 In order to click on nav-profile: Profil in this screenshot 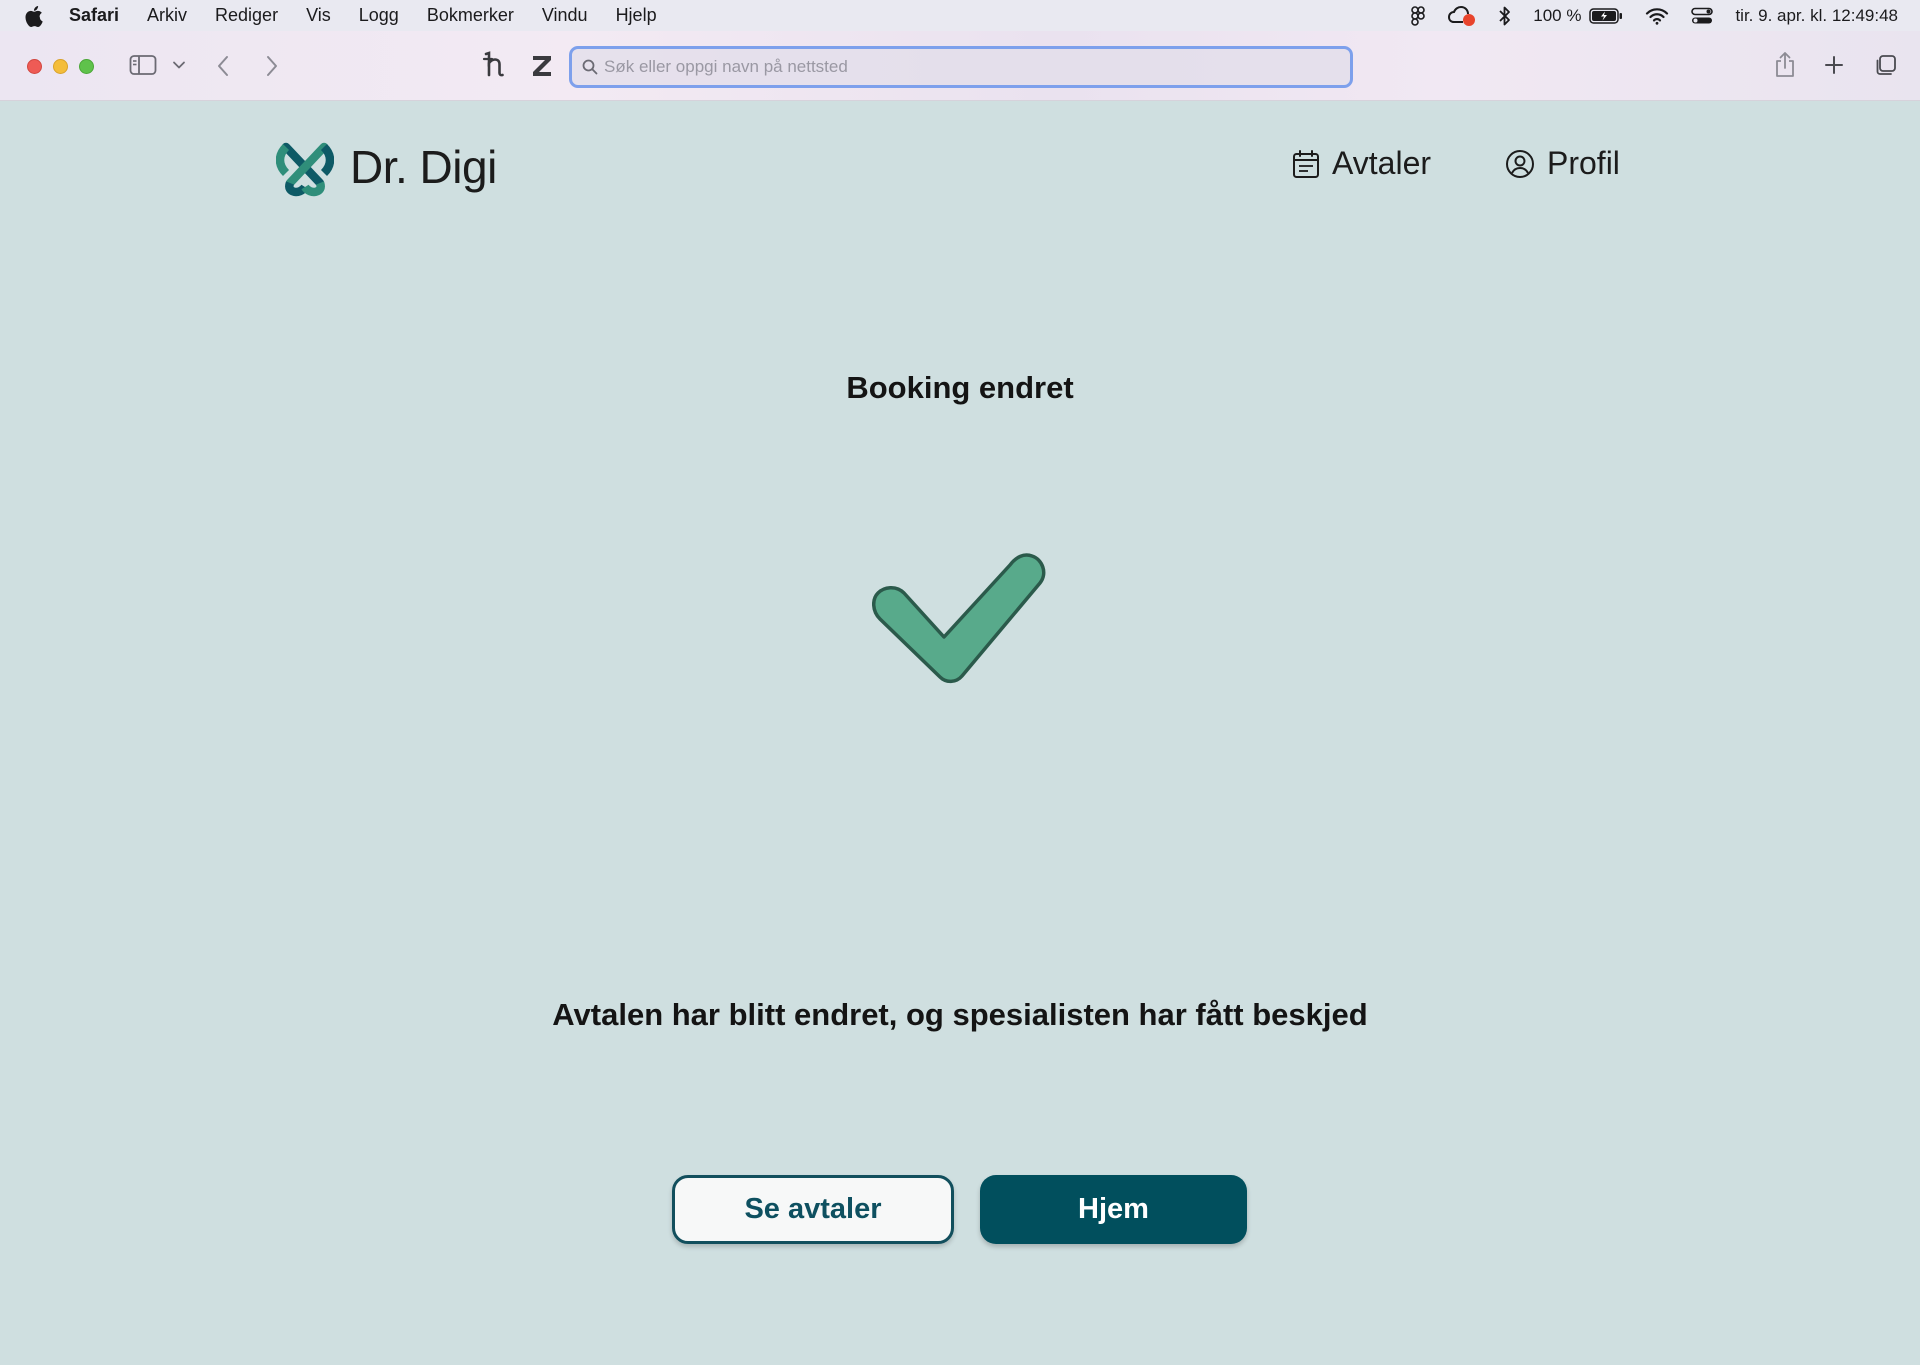, I will do `click(1562, 163)`.